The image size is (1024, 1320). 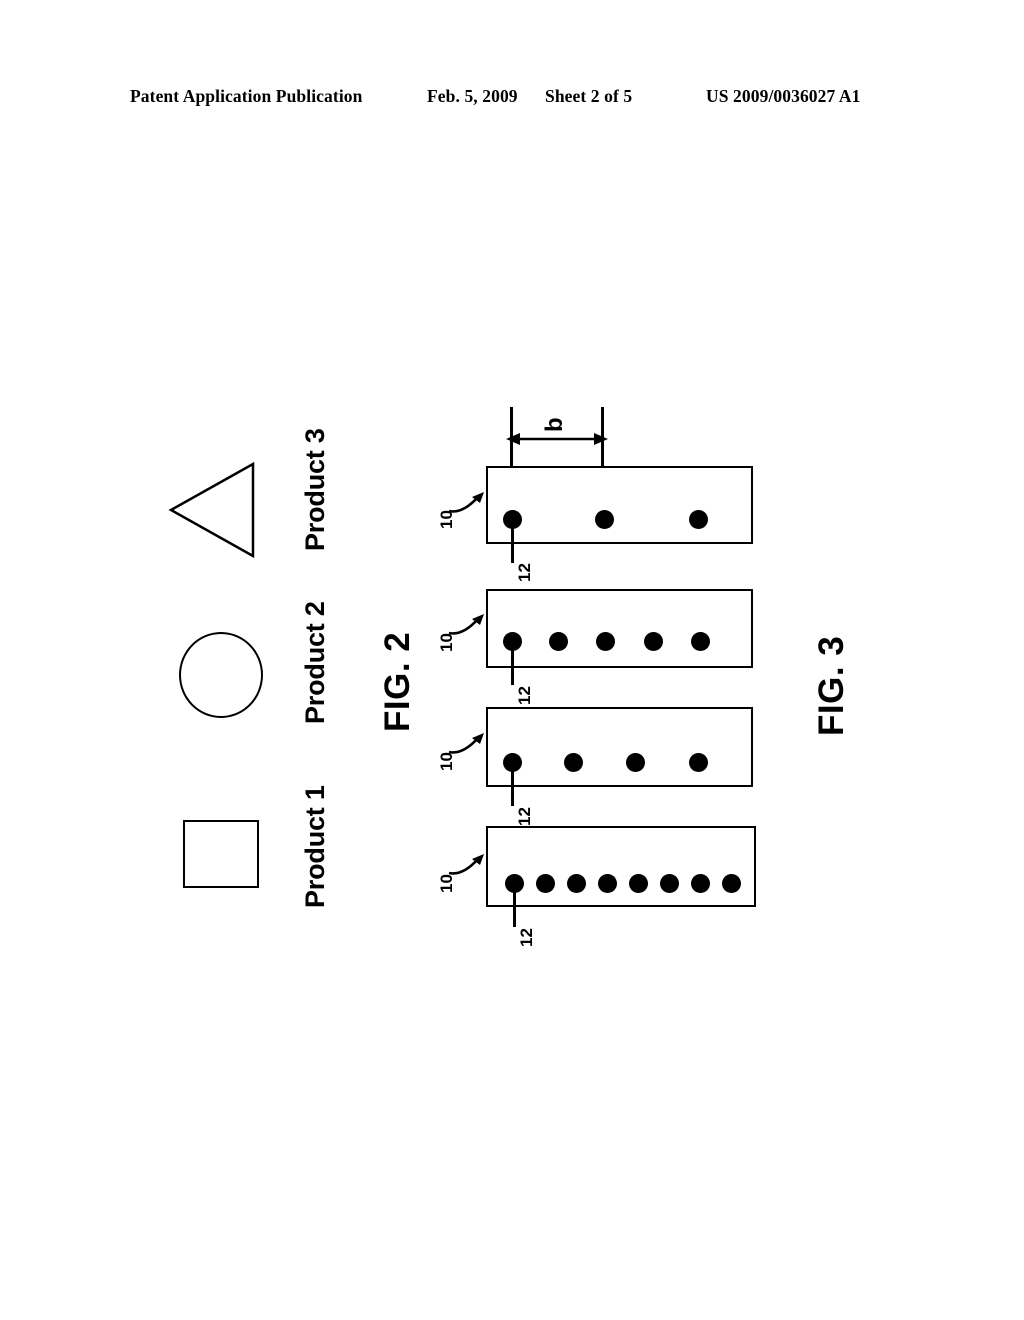 What do you see at coordinates (221, 854) in the screenshot?
I see `product-1-square-shape` at bounding box center [221, 854].